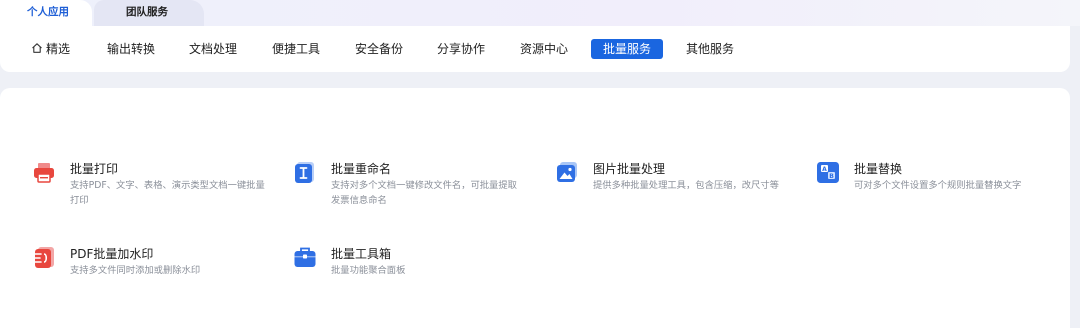 This screenshot has width=1080, height=328. I want to click on card-desc: 提供多种批量处理工具，包含压缩，改尺寸等, so click(686, 185).